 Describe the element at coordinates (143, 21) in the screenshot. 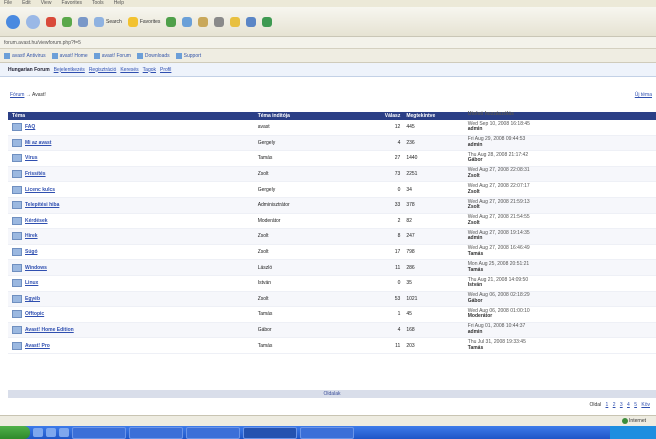

I see `favorites-button: Favorites` at that location.